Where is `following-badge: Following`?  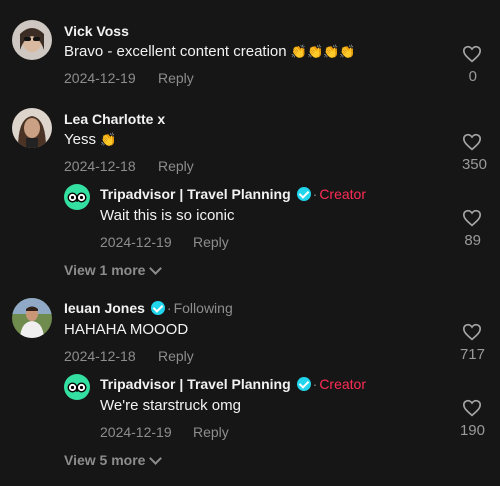 following-badge: Following is located at coordinates (203, 308).